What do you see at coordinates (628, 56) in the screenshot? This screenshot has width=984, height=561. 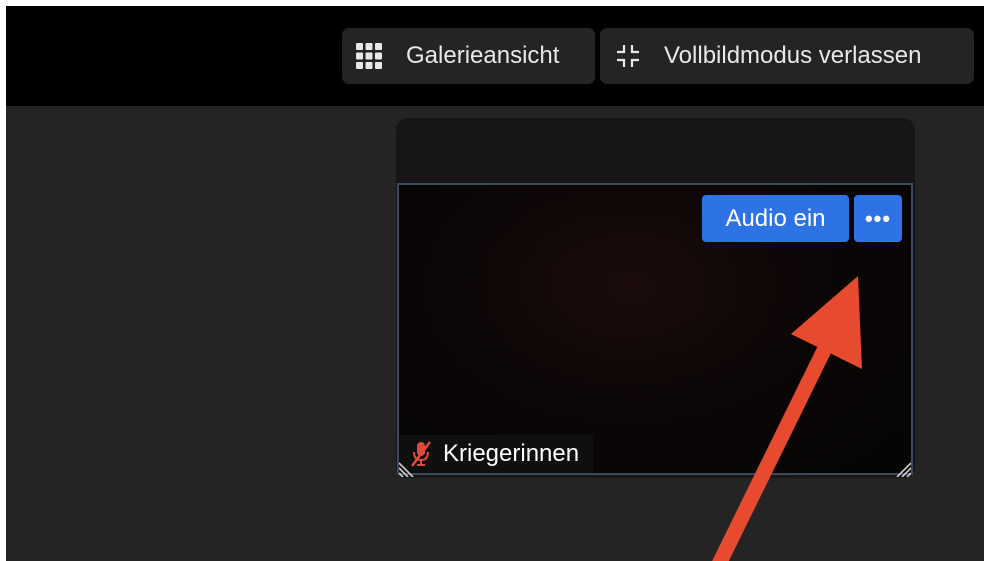 I see `exit-fullscreen-icon` at bounding box center [628, 56].